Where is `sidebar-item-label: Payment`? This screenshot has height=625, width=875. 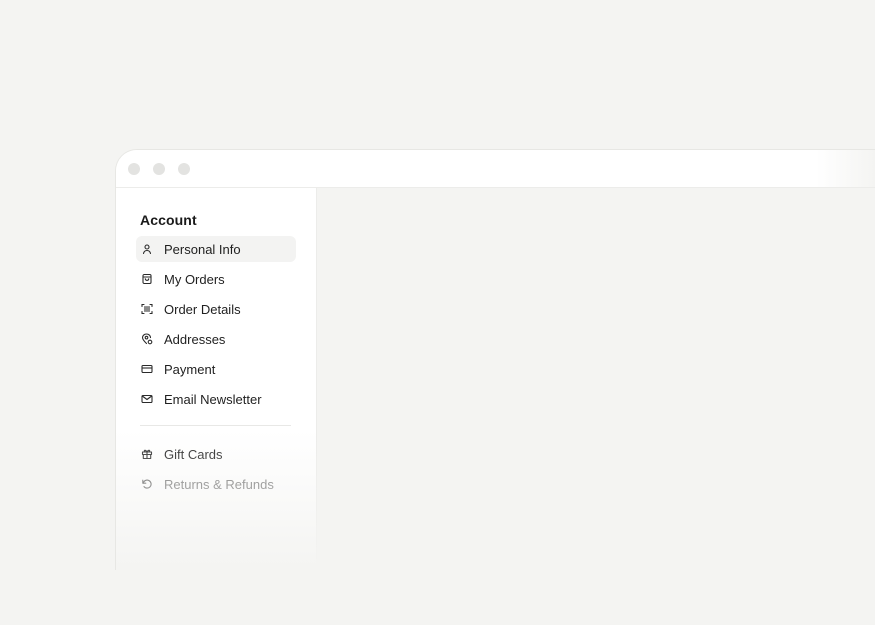
sidebar-item-label: Payment is located at coordinates (190, 369).